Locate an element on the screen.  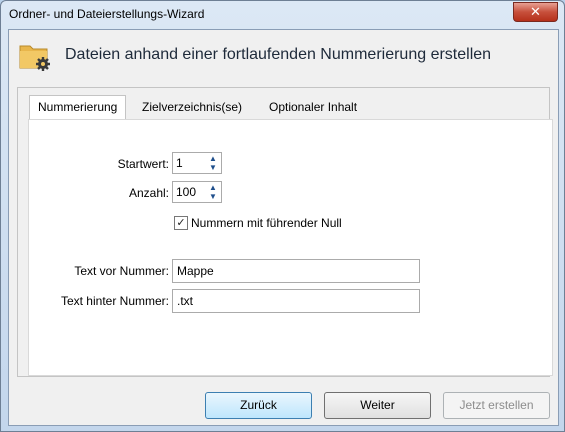
close-button: ✕ is located at coordinates (535, 12).